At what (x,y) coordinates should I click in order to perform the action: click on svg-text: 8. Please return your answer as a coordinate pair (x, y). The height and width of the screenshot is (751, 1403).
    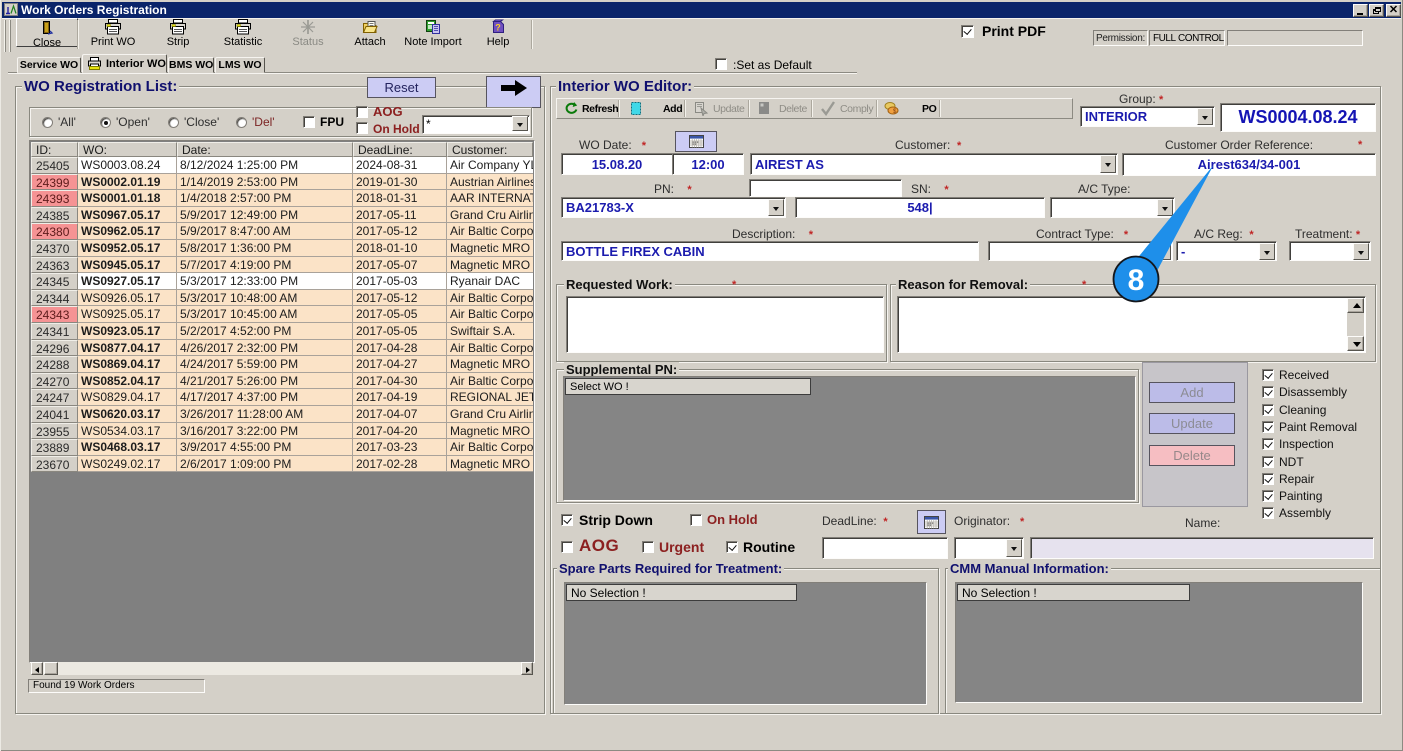
    Looking at the image, I should click on (1136, 280).